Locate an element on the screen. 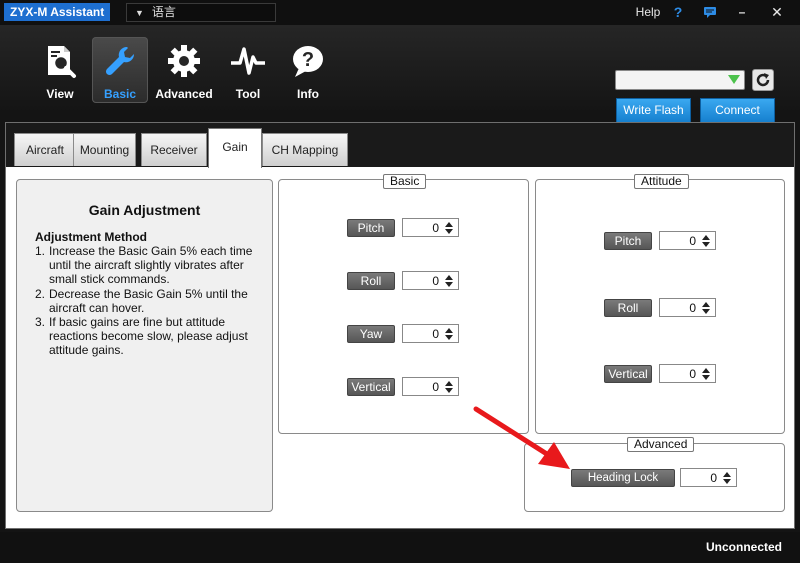  basic-vertical-value: 0 is located at coordinates (435, 387).